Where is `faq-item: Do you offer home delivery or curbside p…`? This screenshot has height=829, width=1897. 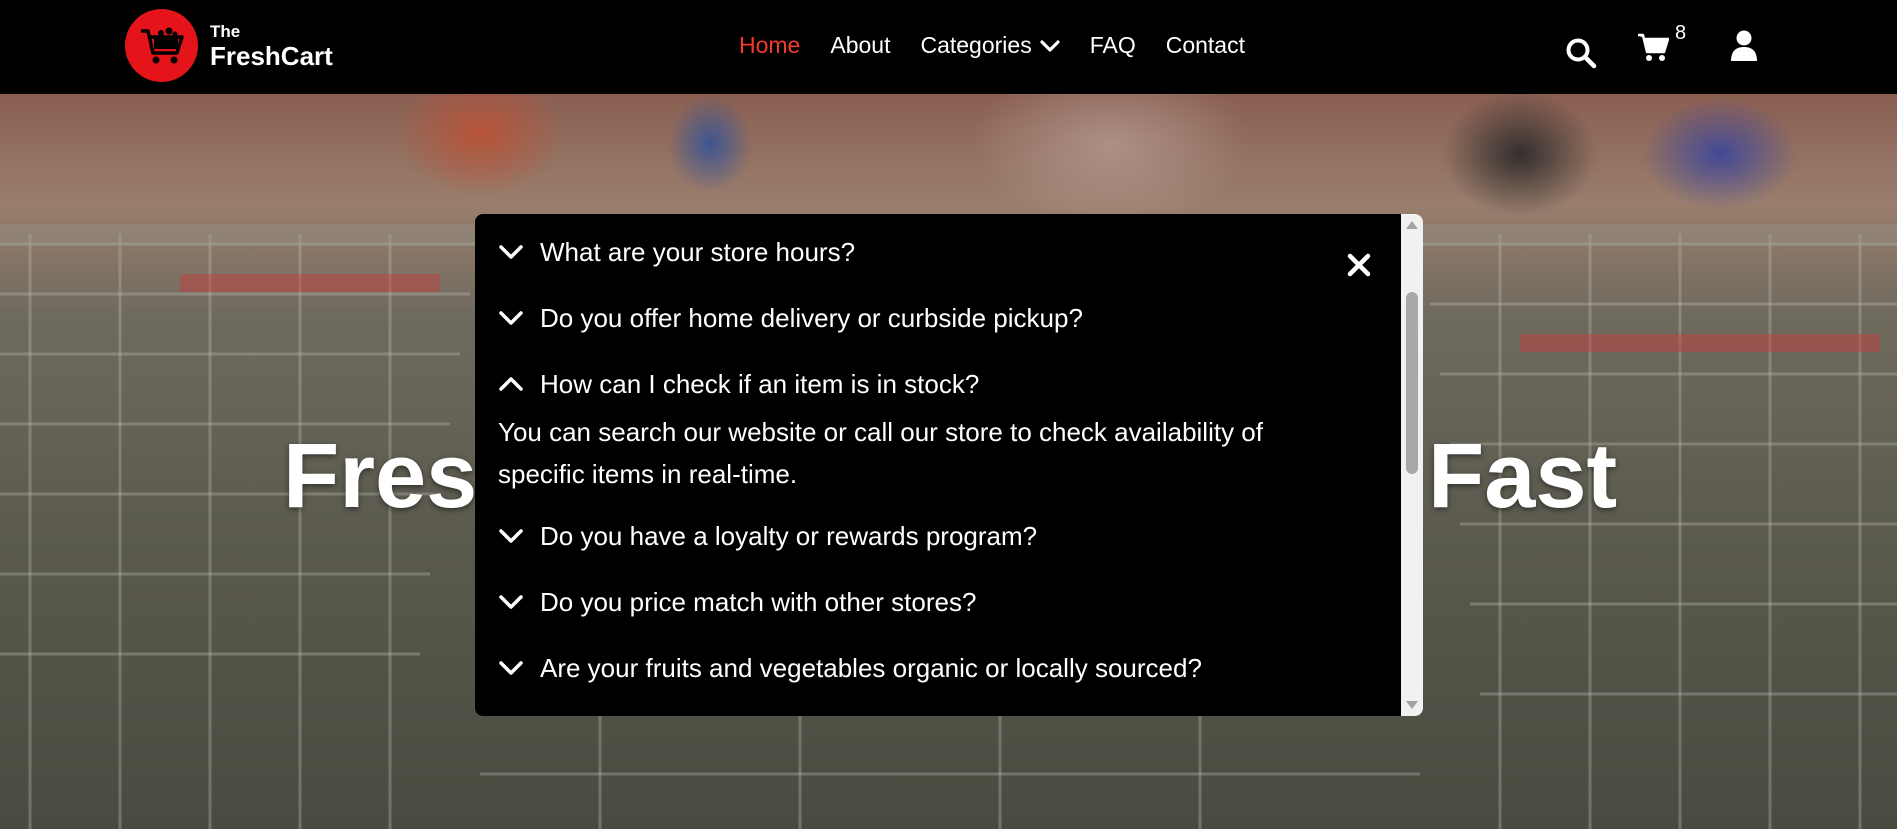 faq-item: Do you offer home delivery or curbside p… is located at coordinates (948, 318).